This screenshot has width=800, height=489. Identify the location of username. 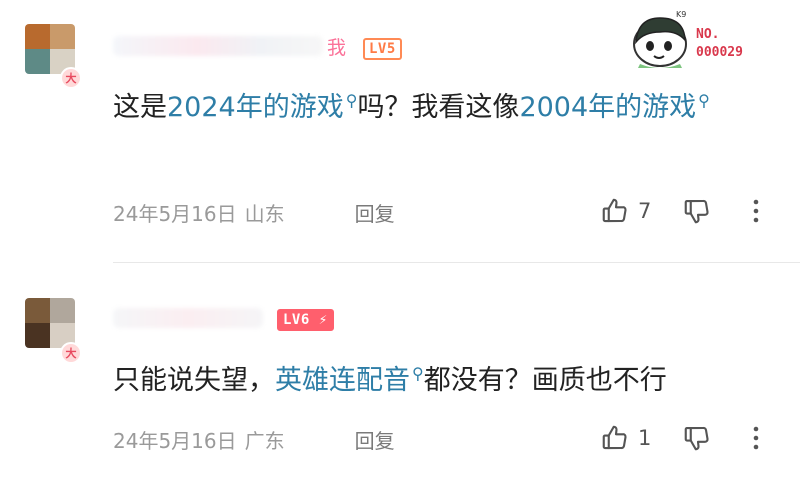
(188, 318).